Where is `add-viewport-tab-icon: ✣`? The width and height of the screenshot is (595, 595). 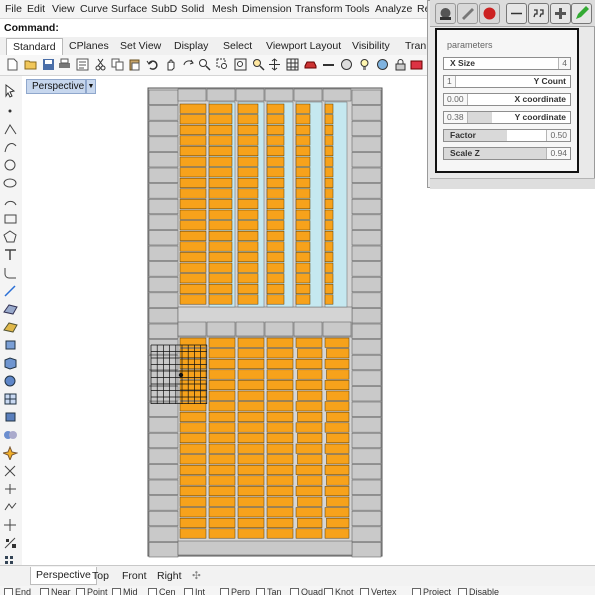
add-viewport-tab-icon: ✣ is located at coordinates (196, 576).